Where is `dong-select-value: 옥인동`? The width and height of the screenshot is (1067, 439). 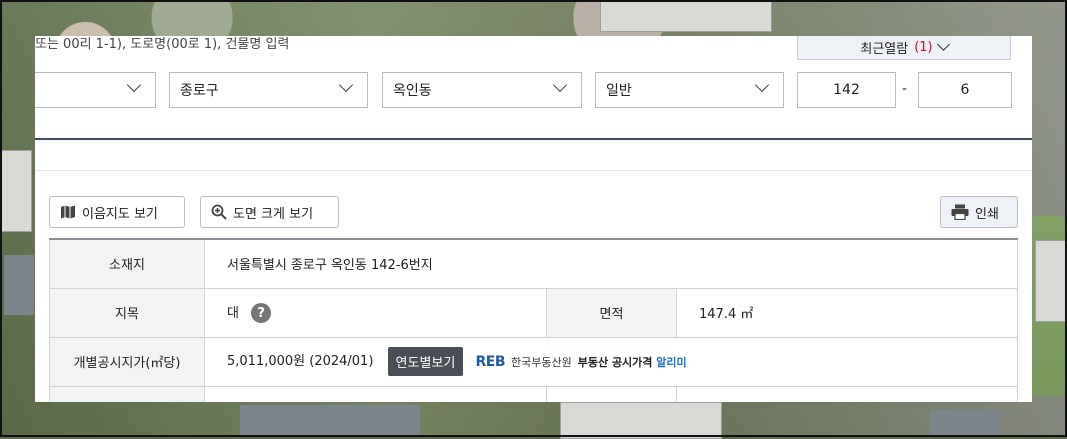 dong-select-value: 옥인동 is located at coordinates (412, 91).